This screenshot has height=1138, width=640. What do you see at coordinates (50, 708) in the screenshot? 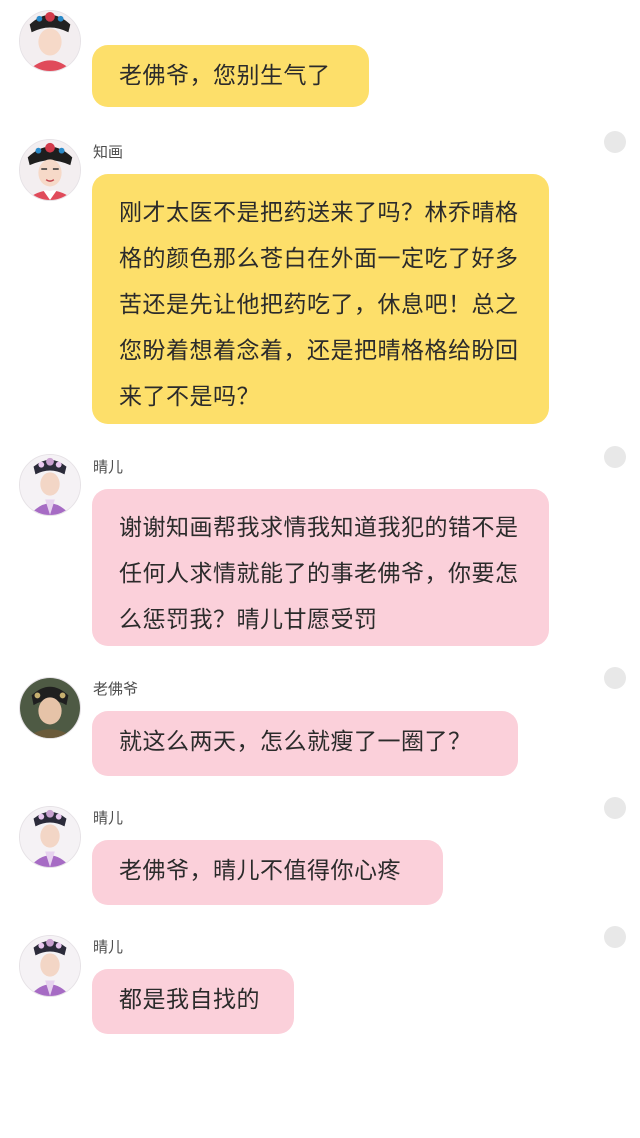
I see `avatar-icon-laofoye` at bounding box center [50, 708].